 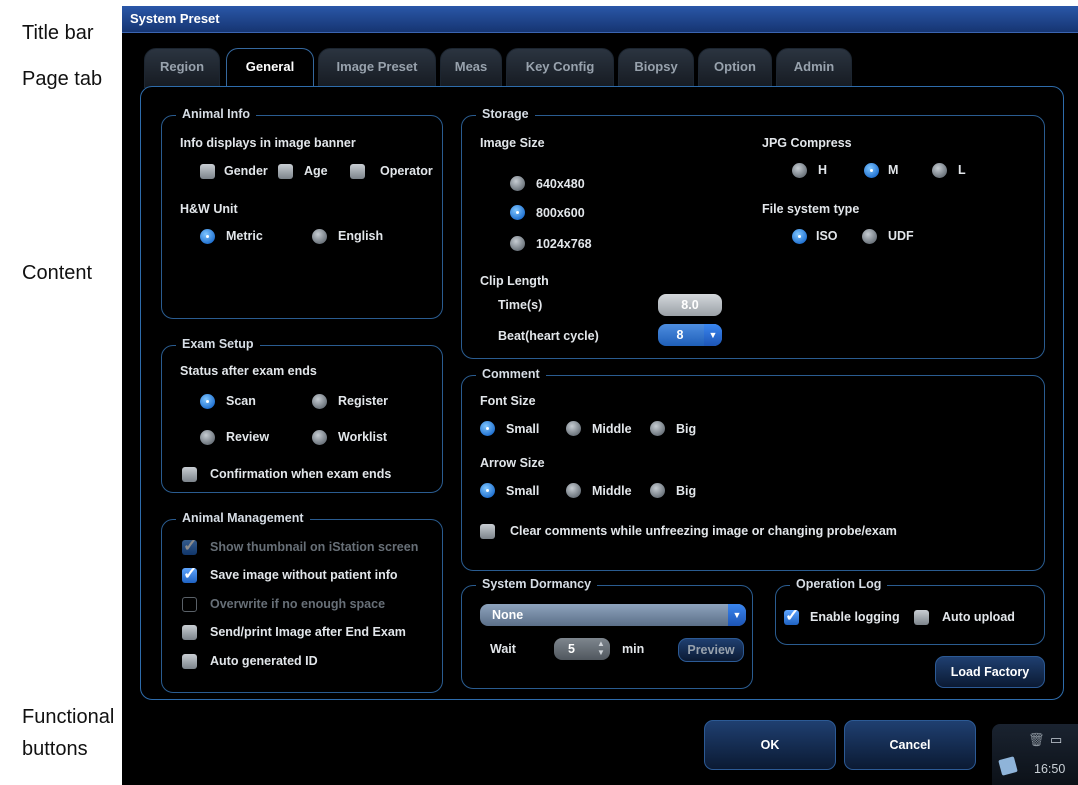 What do you see at coordinates (735, 68) in the screenshot?
I see `tab-option: Option` at bounding box center [735, 68].